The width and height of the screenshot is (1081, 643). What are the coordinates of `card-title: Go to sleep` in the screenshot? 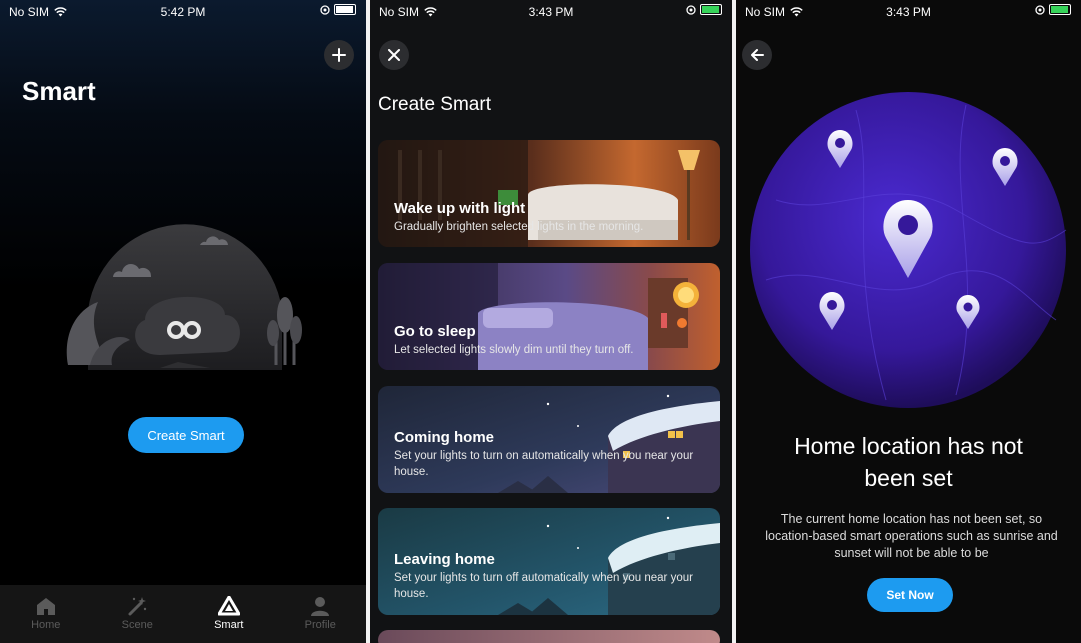 It's located at (435, 331).